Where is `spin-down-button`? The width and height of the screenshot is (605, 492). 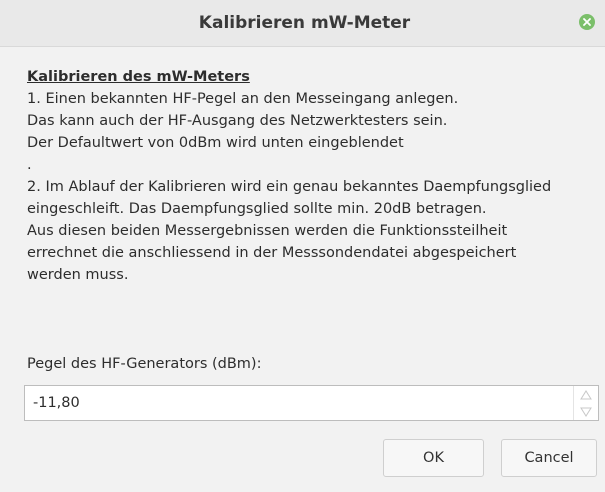 spin-down-button is located at coordinates (586, 411).